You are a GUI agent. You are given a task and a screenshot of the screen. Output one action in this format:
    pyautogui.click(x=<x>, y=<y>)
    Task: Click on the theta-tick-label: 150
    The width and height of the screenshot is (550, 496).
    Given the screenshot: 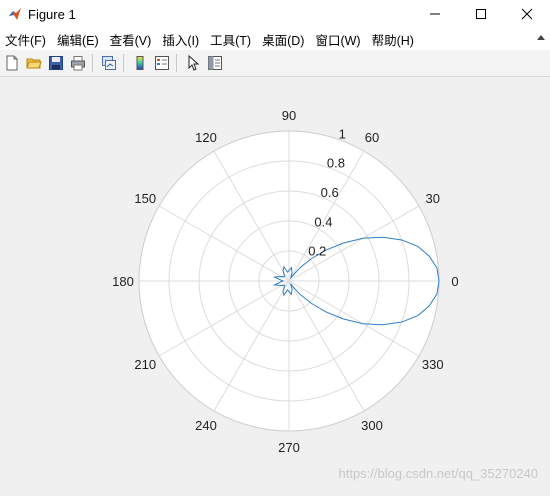 What is the action you would take?
    pyautogui.click(x=145, y=198)
    